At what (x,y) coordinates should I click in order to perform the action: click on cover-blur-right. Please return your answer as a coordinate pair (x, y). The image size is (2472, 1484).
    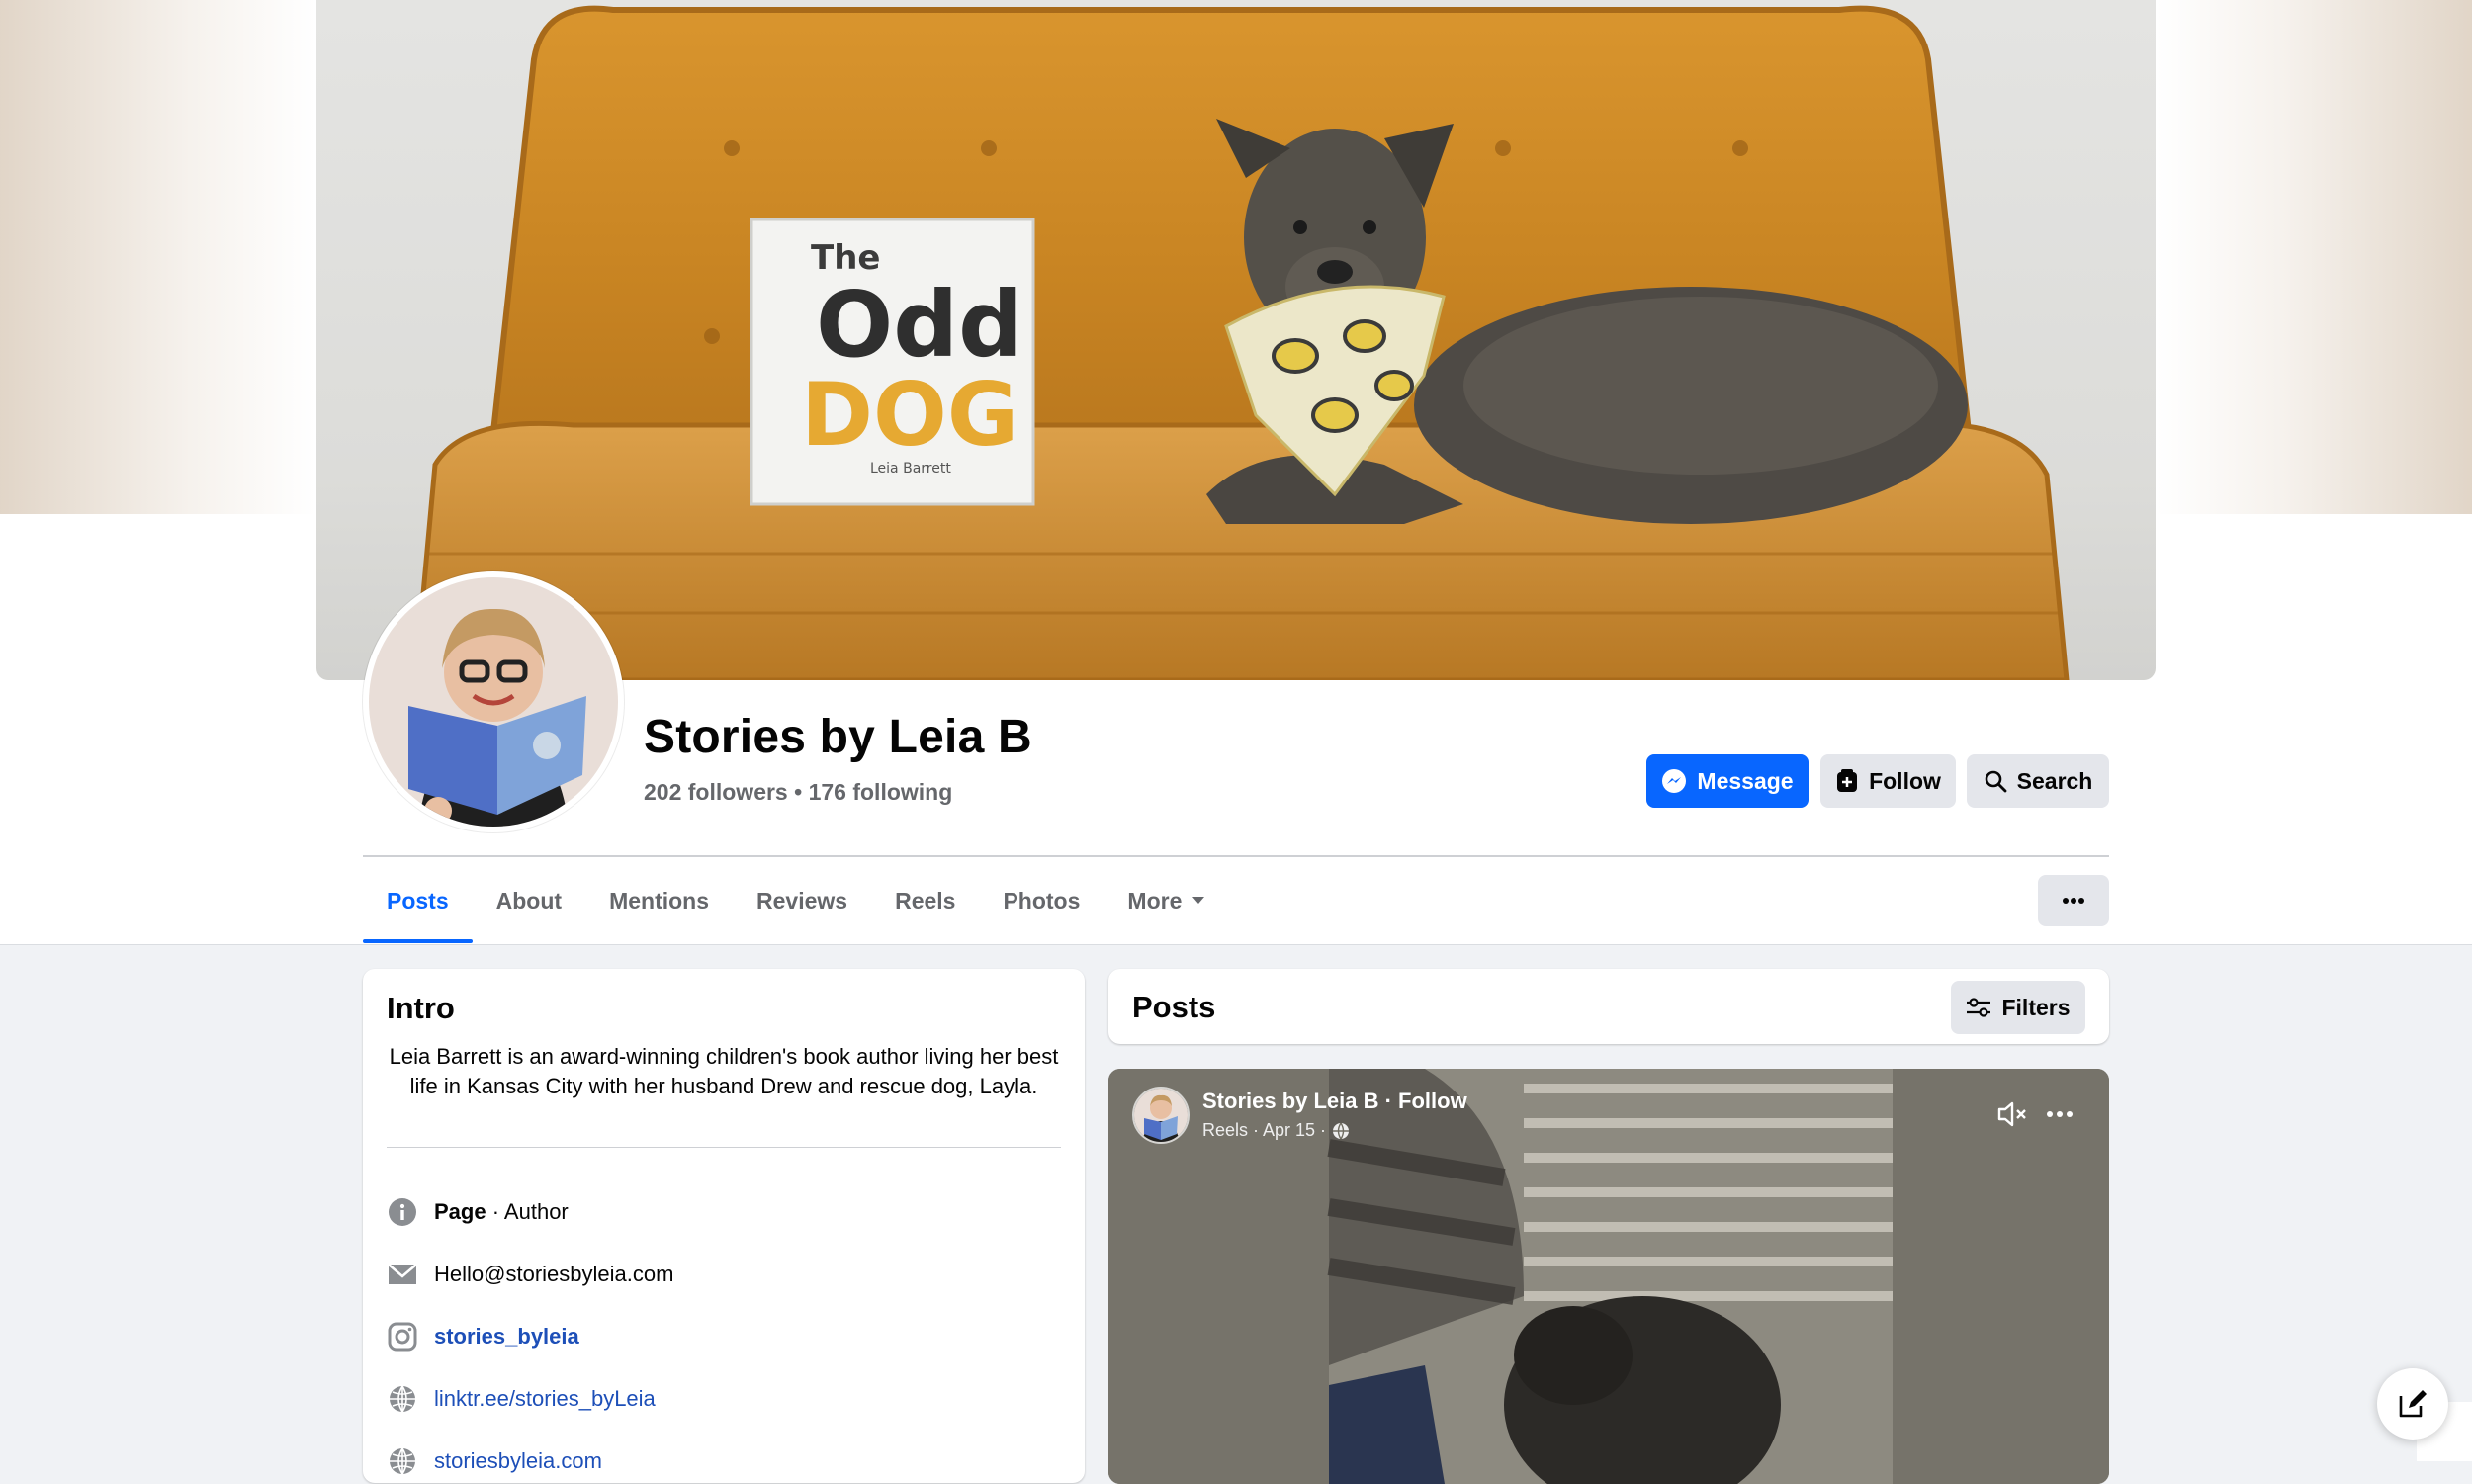
    Looking at the image, I should click on (2314, 257).